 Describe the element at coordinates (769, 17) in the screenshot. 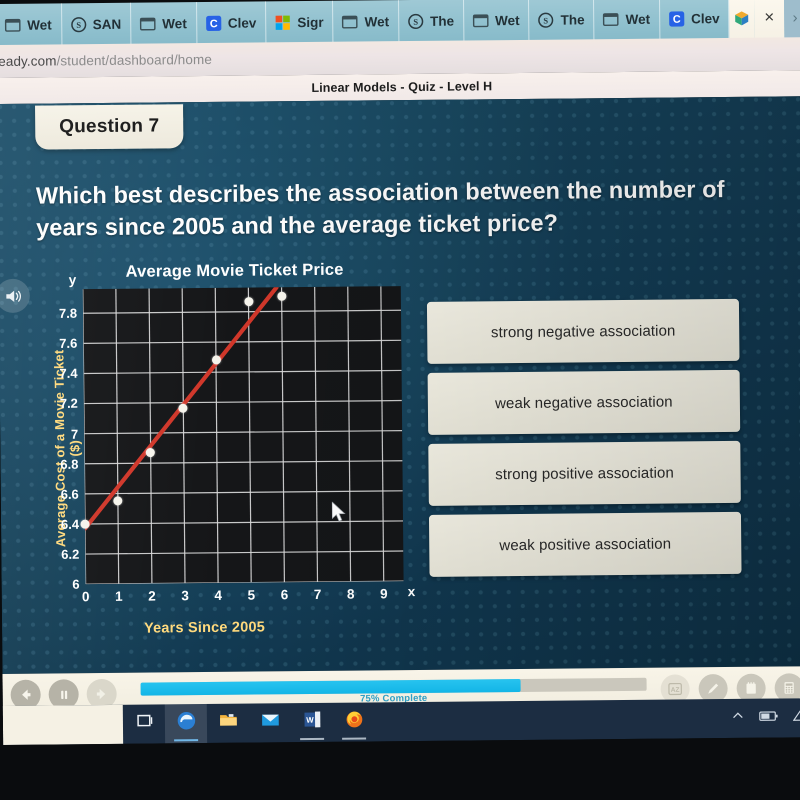

I see `close-icon: ×` at that location.